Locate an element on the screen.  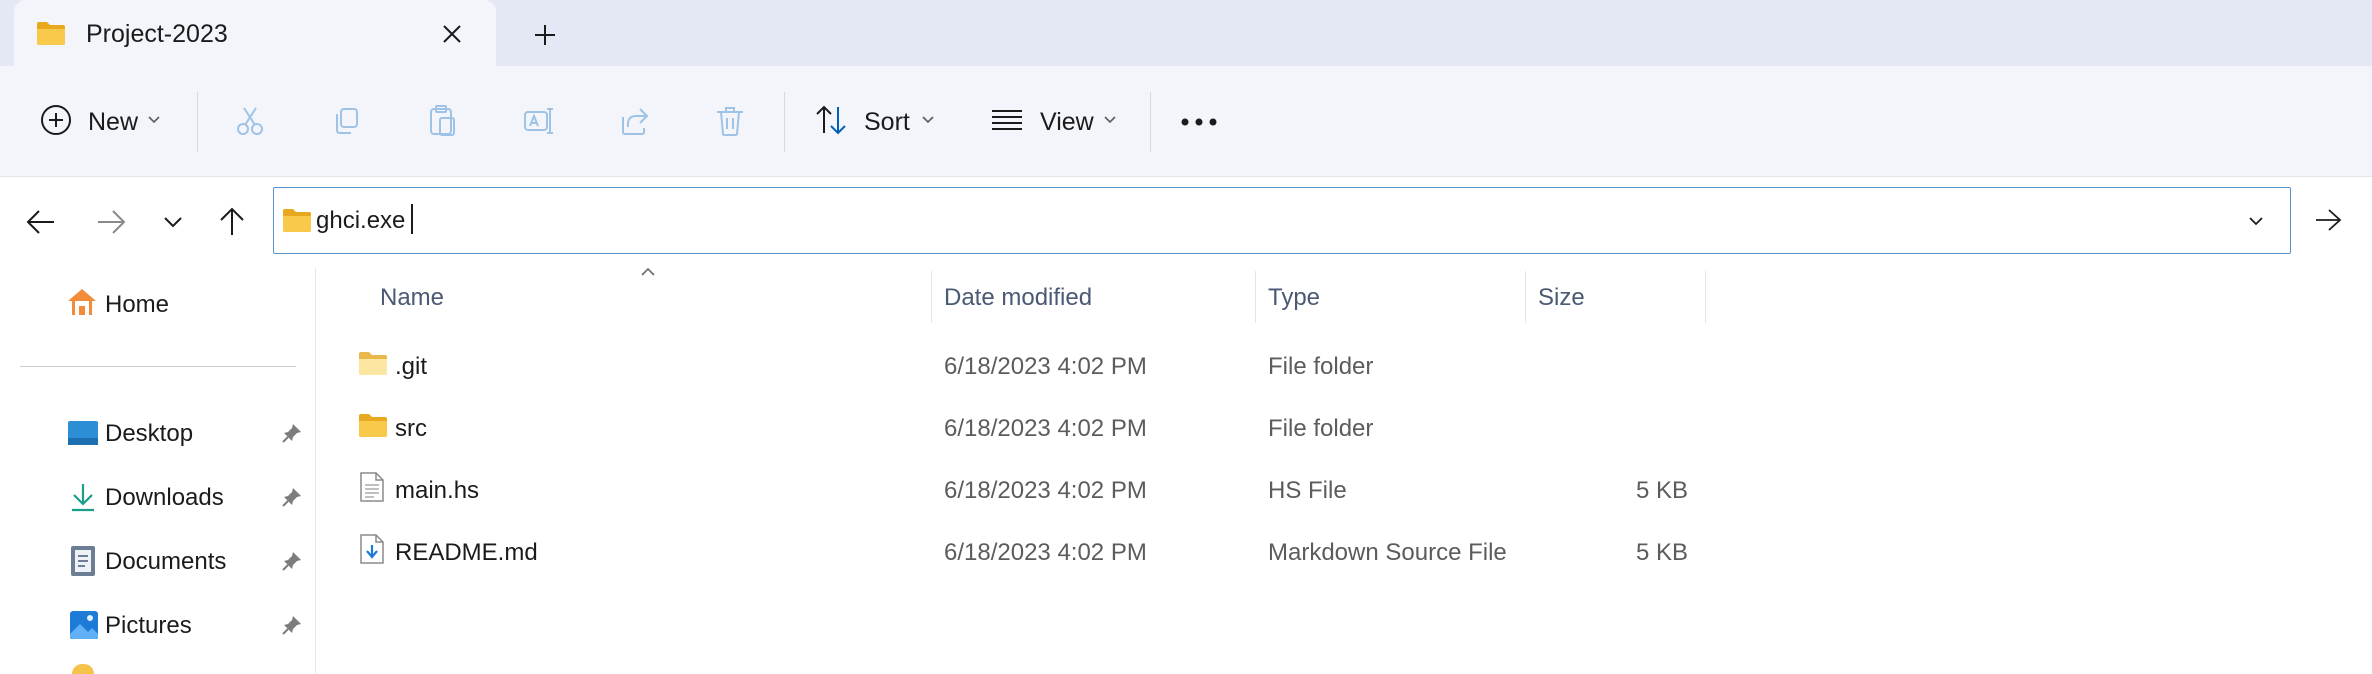
text-file-icon is located at coordinates (372, 487).